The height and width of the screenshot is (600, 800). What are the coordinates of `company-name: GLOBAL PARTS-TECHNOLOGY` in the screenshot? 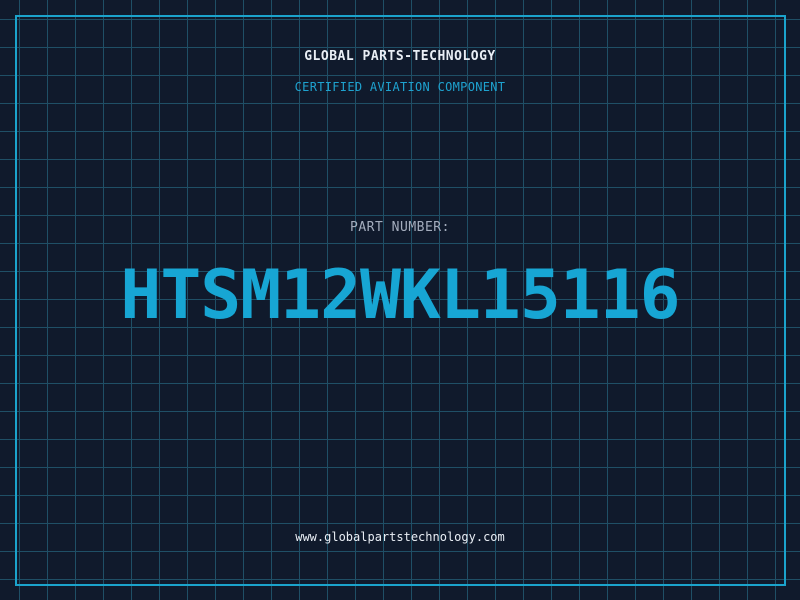 It's located at (400, 56).